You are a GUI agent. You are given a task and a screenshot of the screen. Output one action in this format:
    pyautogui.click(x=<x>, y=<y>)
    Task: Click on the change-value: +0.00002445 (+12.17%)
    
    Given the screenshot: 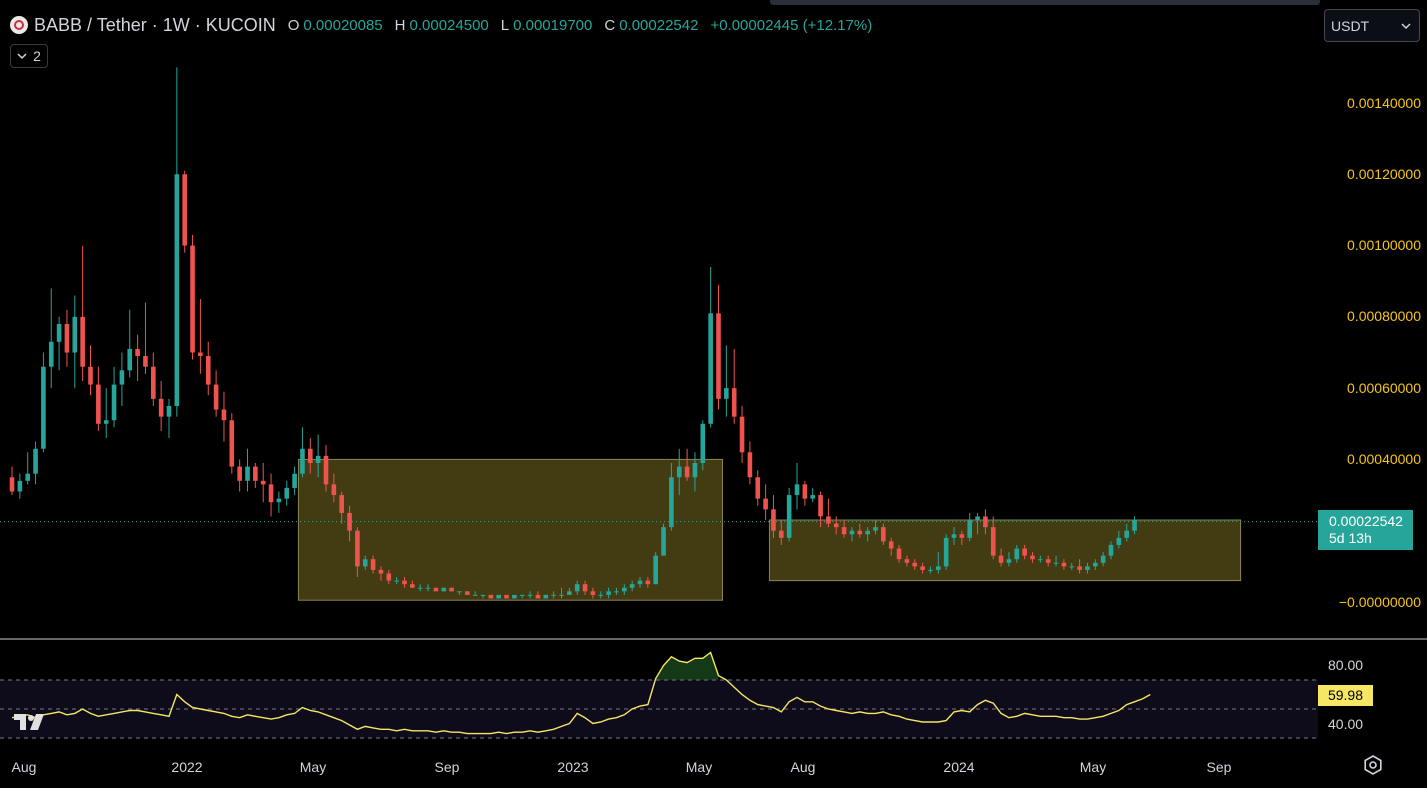 What is the action you would take?
    pyautogui.click(x=791, y=25)
    